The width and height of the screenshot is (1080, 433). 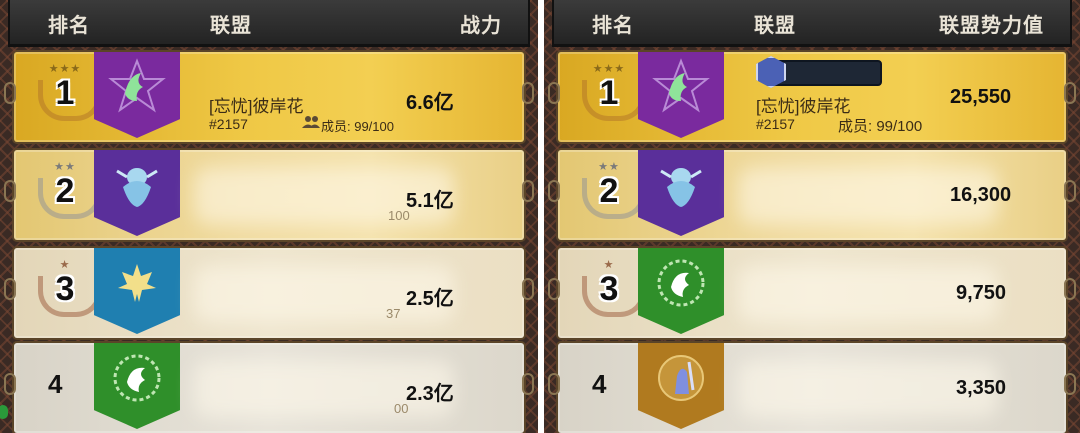 I want to click on blurred-fragment: 37, so click(x=393, y=313).